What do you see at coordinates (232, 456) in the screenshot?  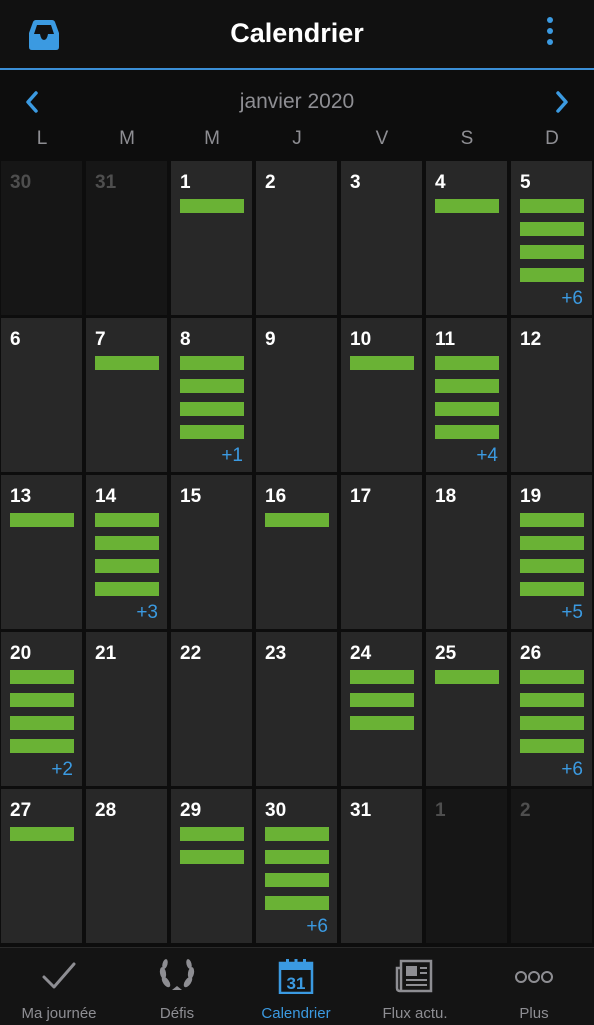 I see `more-events-count: +1` at bounding box center [232, 456].